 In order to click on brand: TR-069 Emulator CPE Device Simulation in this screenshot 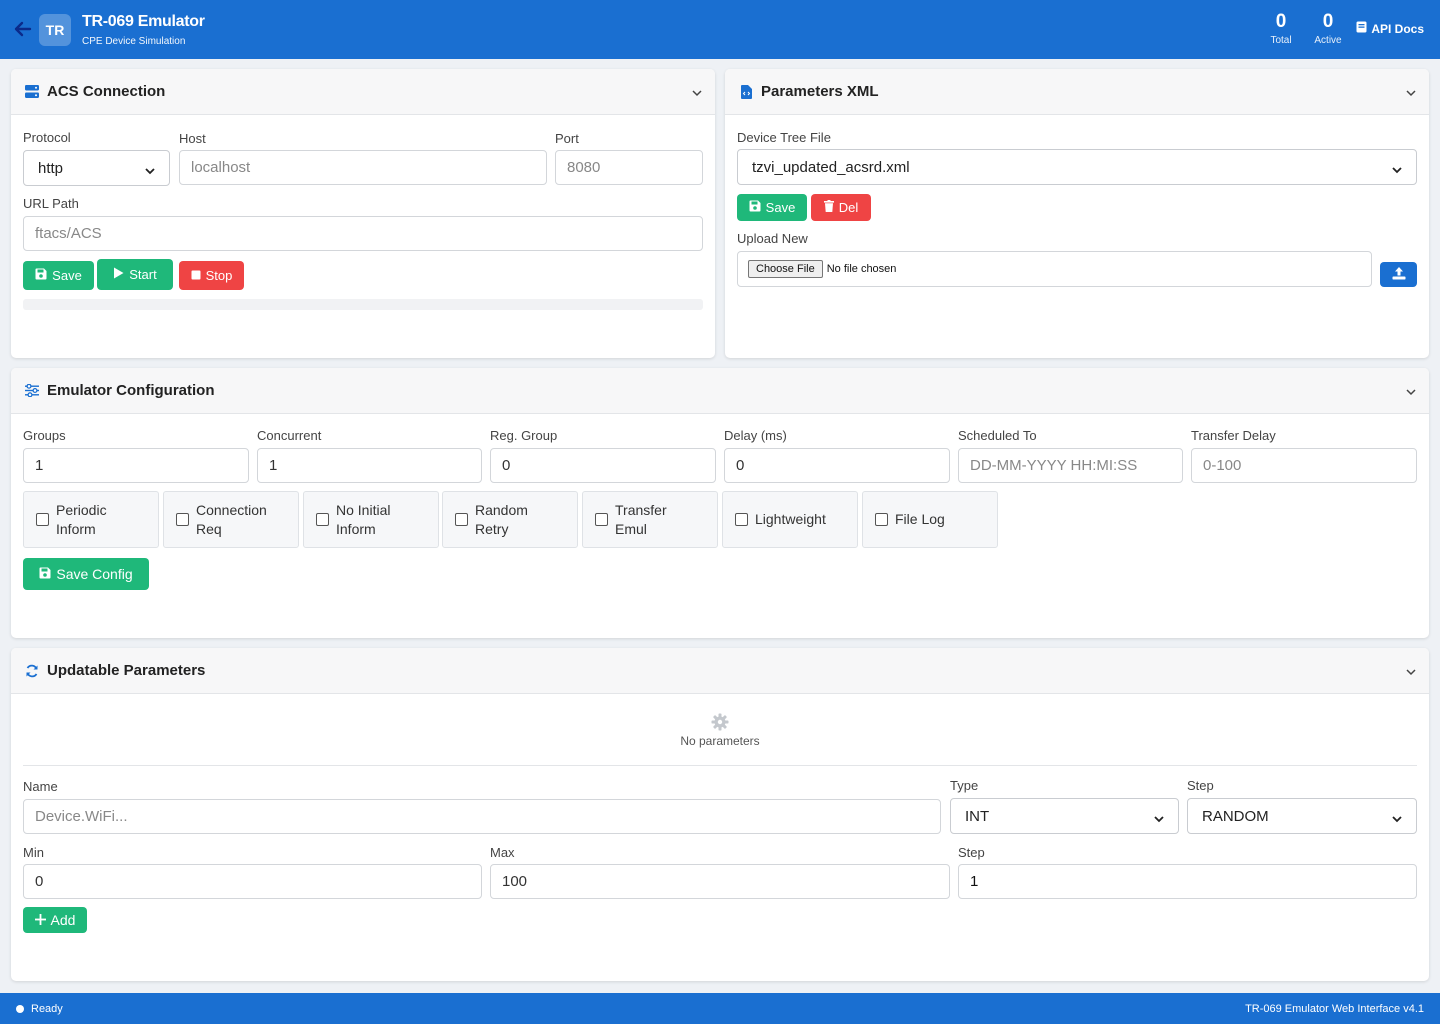, I will do `click(143, 30)`.